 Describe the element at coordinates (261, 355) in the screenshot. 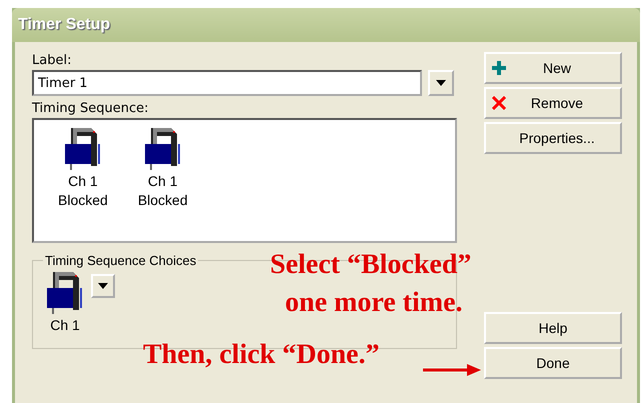

I see `instruction-text: Then, click “Done.”` at that location.